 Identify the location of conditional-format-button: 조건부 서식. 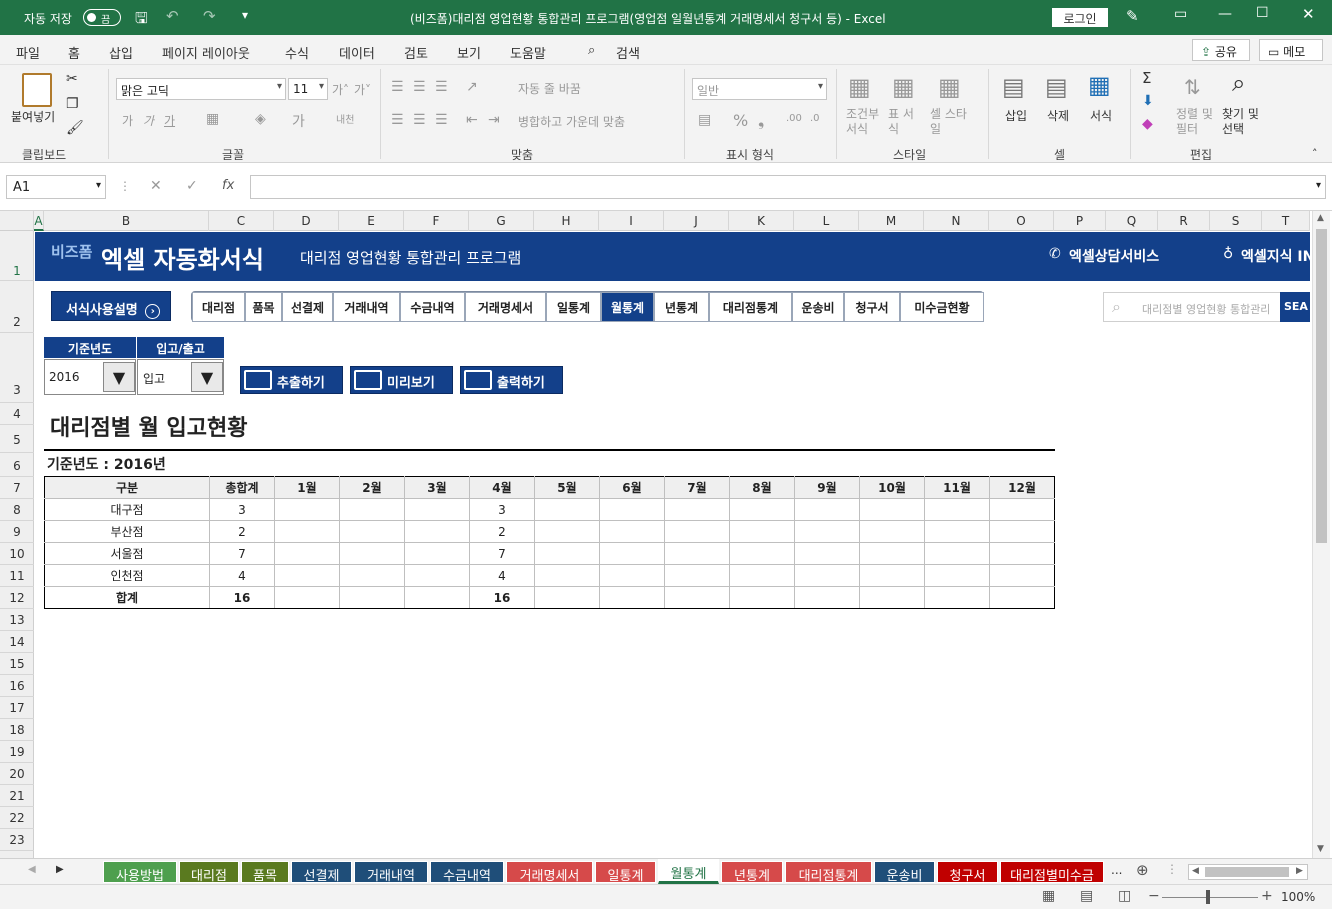
(866, 122).